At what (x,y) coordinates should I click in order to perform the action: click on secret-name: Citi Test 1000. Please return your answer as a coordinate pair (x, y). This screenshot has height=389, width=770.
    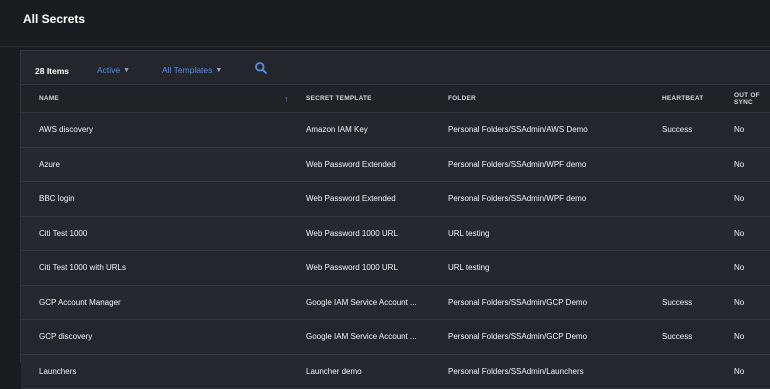
    Looking at the image, I should click on (152, 233).